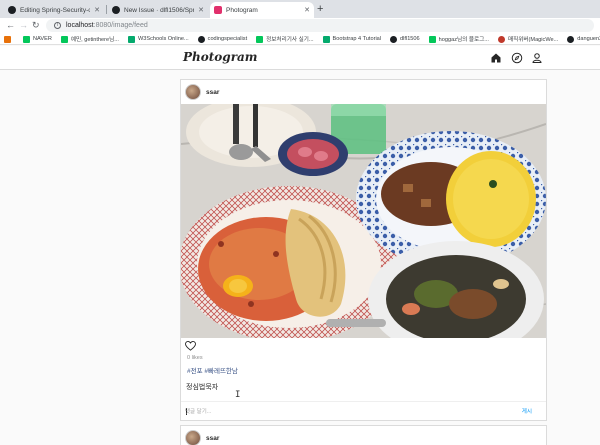 This screenshot has width=600, height=445. Describe the element at coordinates (26, 39) in the screenshot. I see `naver-icon` at that location.